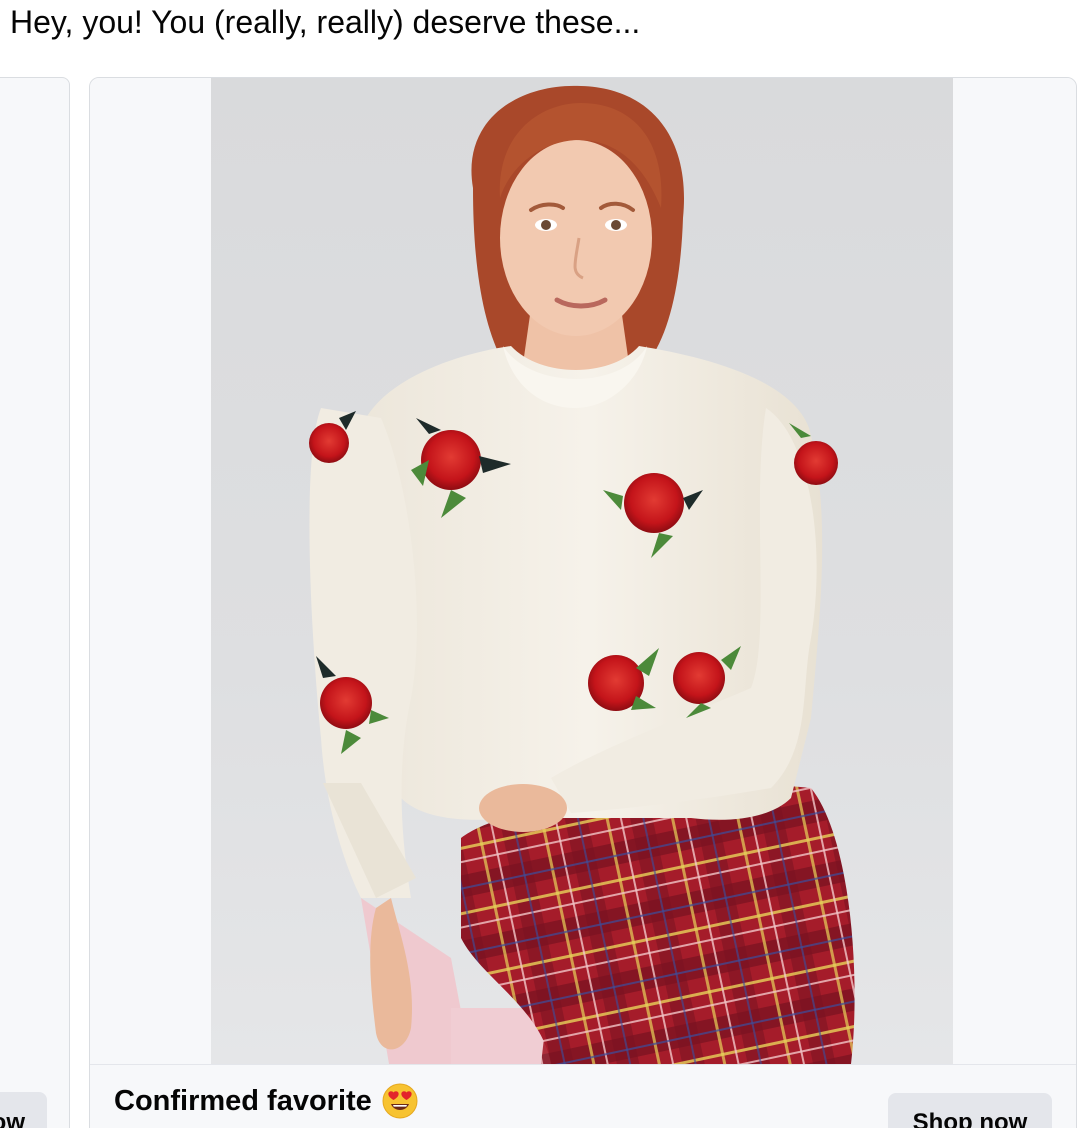 This screenshot has width=1089, height=1128. Describe the element at coordinates (583, 1096) in the screenshot. I see `card-footer: Confirmed favorite Shop now` at that location.